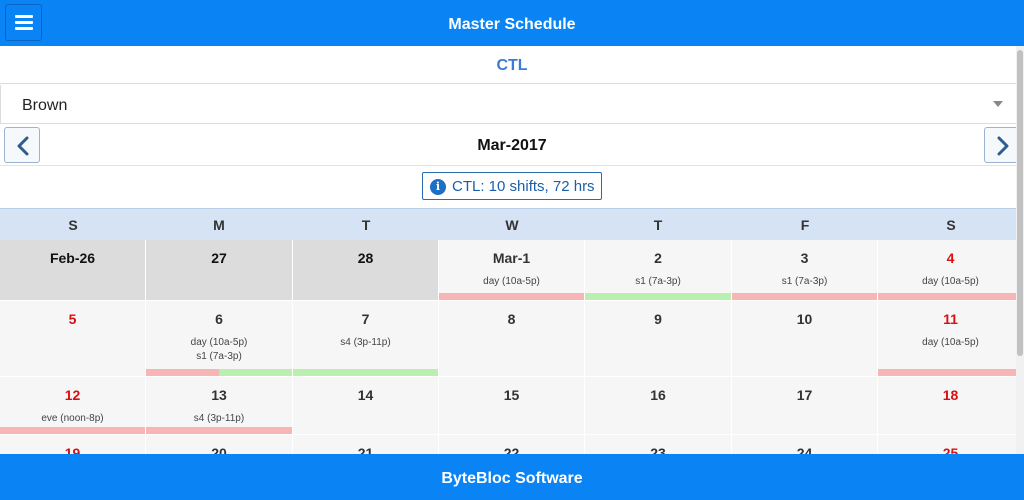  What do you see at coordinates (512, 65) in the screenshot?
I see `section-title: CTL` at bounding box center [512, 65].